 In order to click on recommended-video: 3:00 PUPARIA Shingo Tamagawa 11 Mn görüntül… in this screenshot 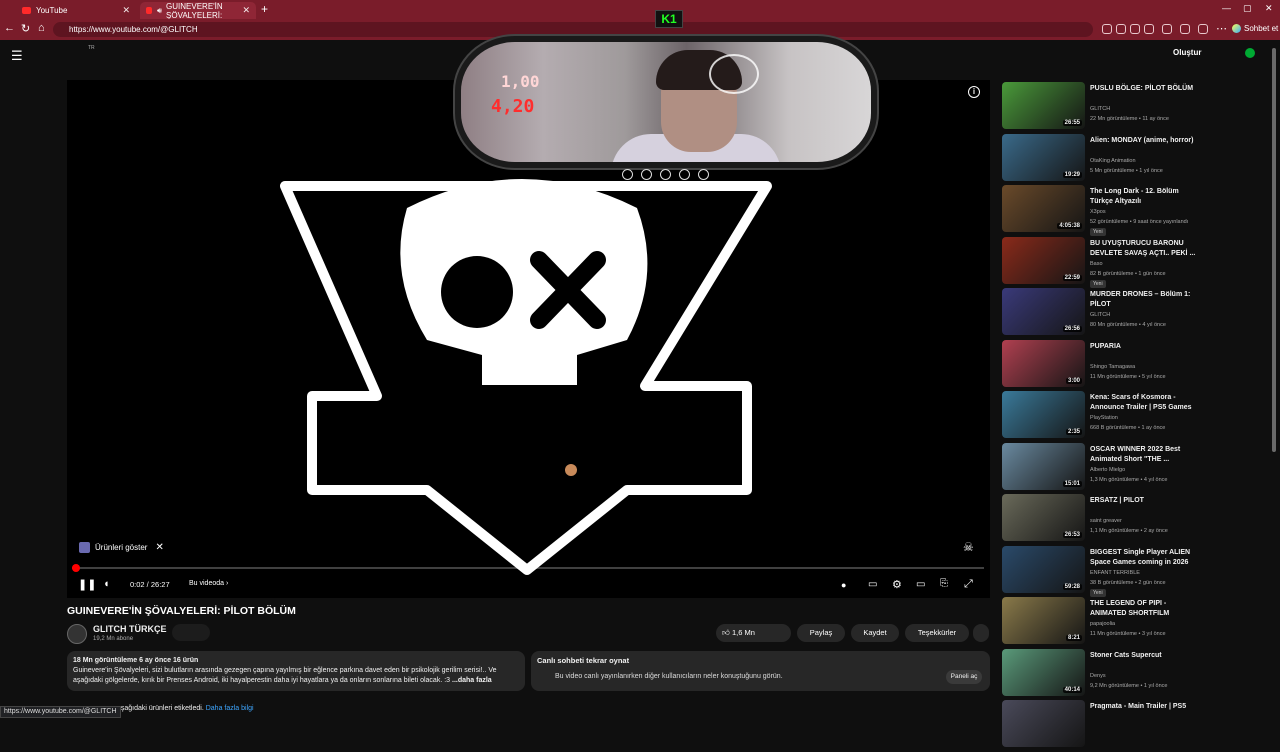, I will do `click(1102, 365)`.